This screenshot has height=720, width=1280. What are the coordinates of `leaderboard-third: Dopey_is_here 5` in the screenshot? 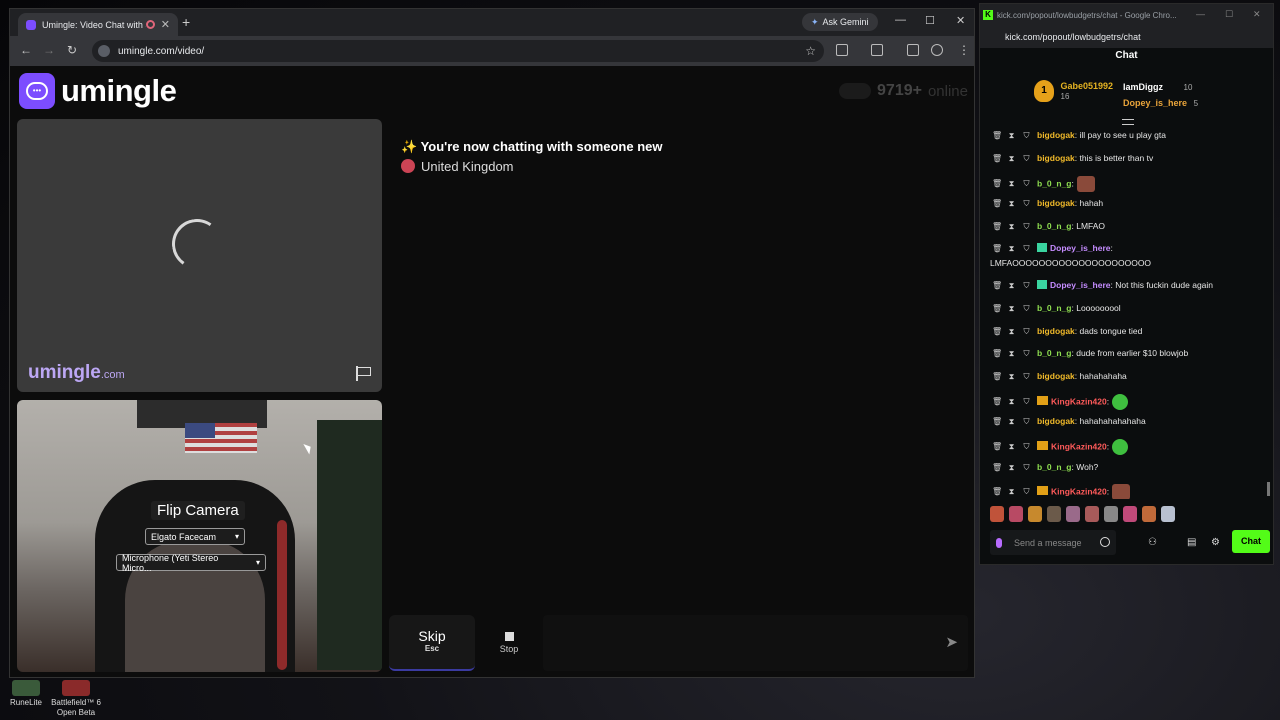 It's located at (1160, 103).